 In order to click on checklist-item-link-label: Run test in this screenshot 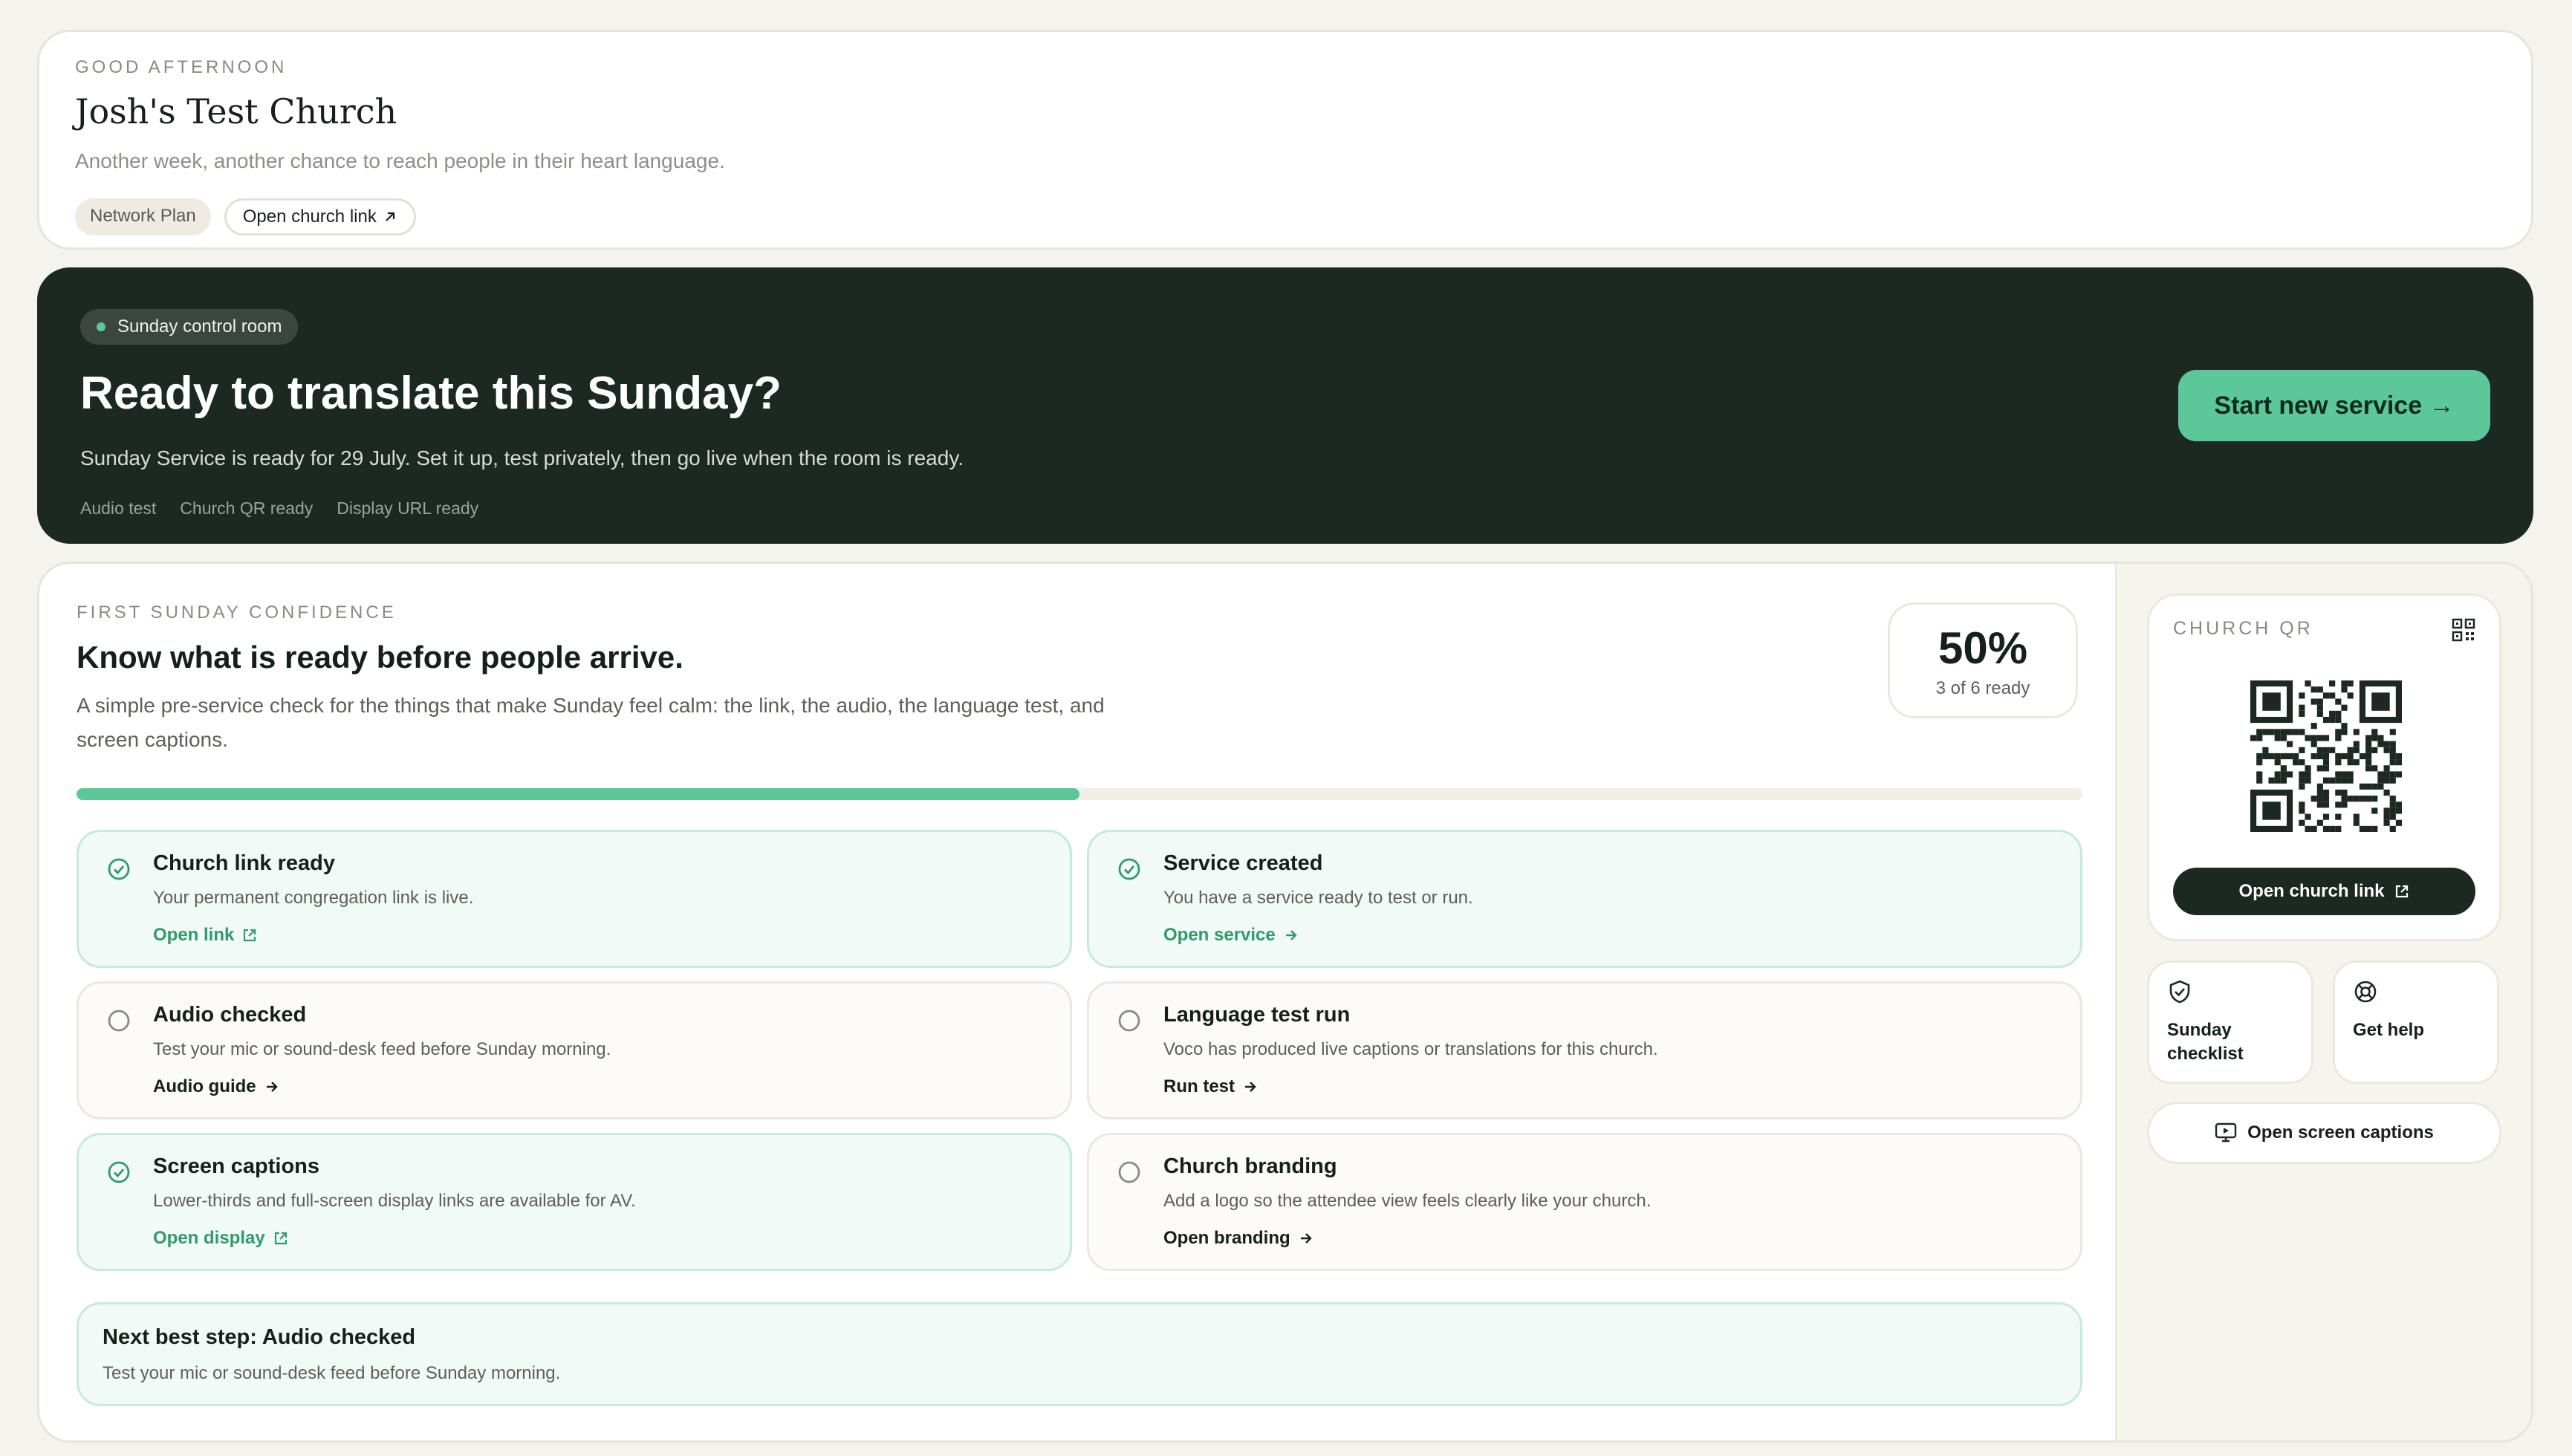, I will do `click(1199, 1086)`.